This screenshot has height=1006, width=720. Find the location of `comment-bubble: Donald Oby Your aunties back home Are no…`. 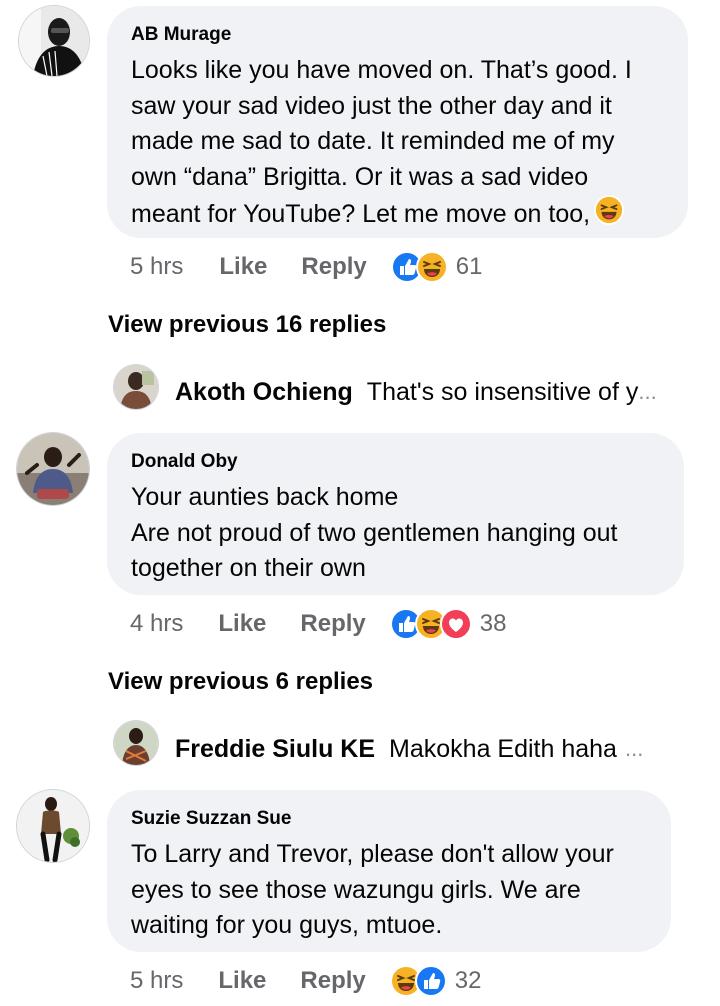

comment-bubble: Donald Oby Your aunties back home Are no… is located at coordinates (395, 514).